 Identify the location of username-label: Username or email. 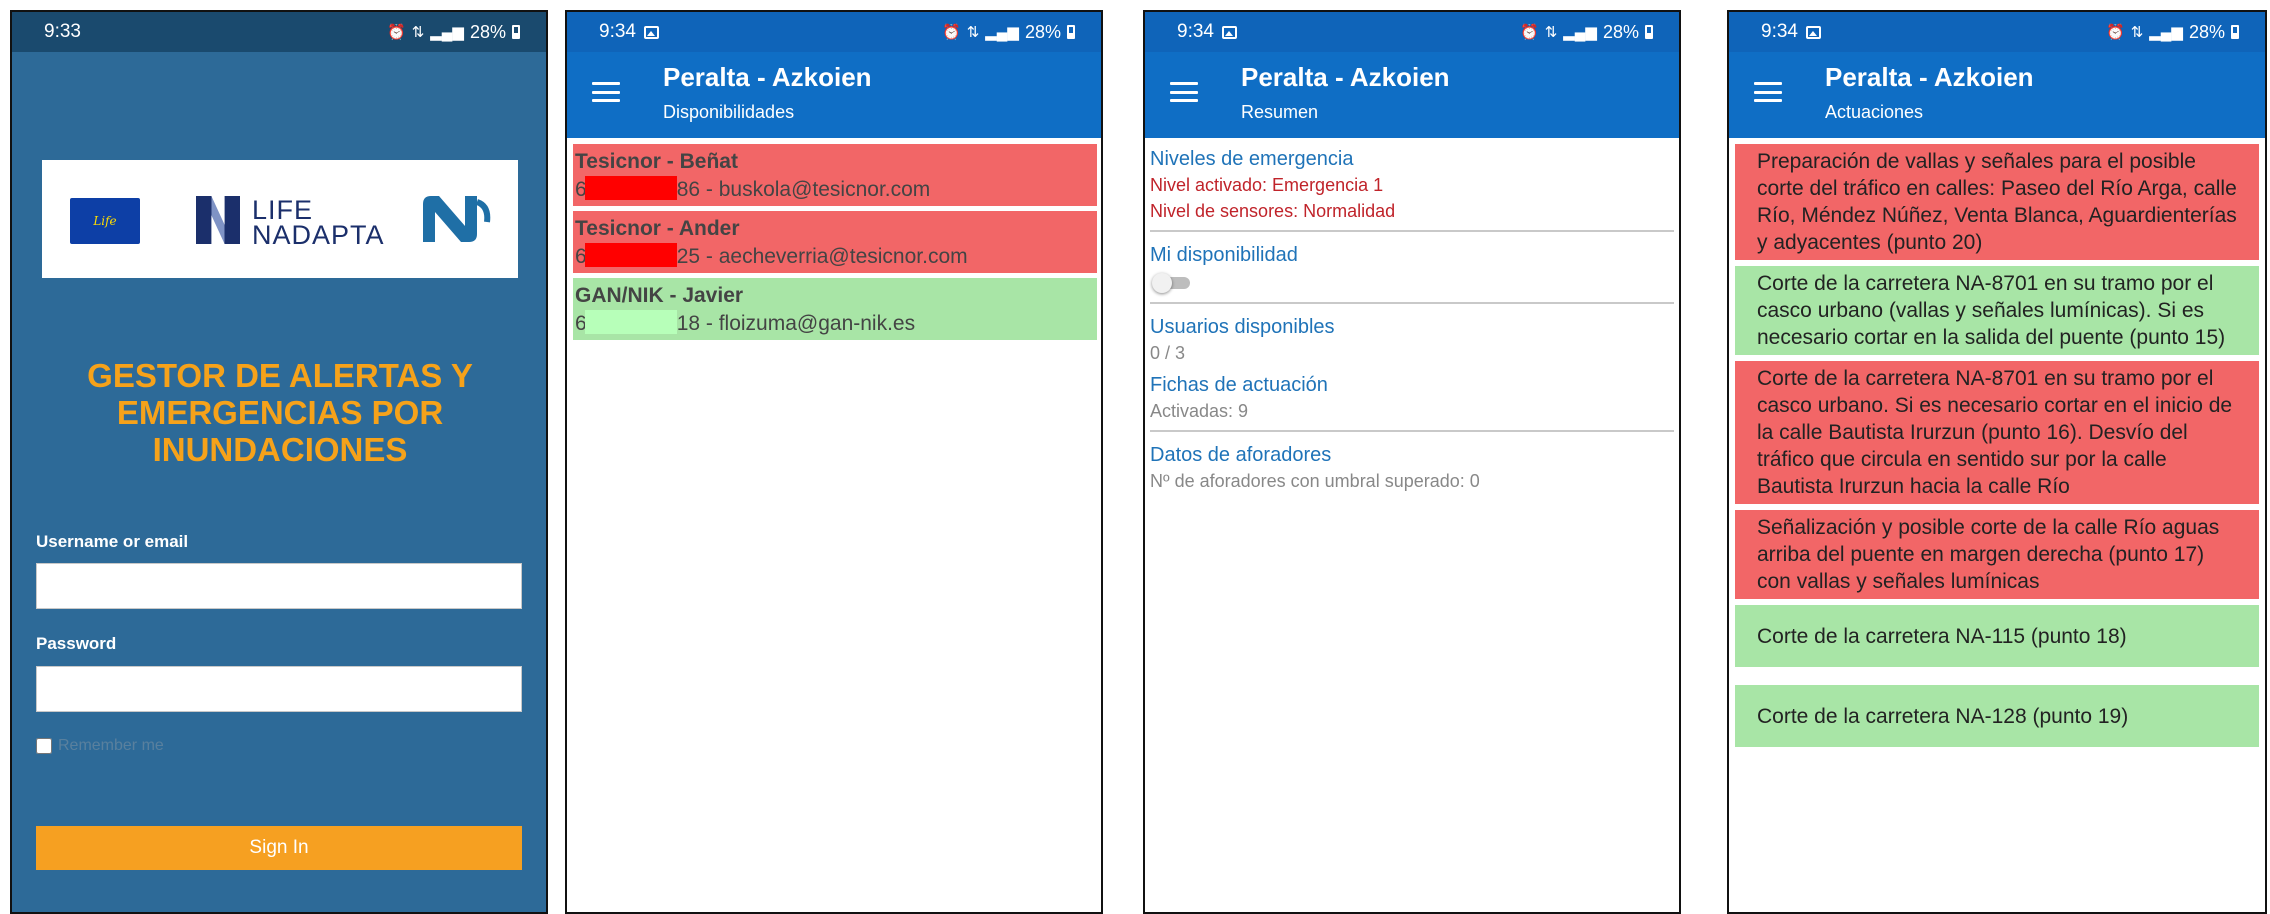
(112, 541).